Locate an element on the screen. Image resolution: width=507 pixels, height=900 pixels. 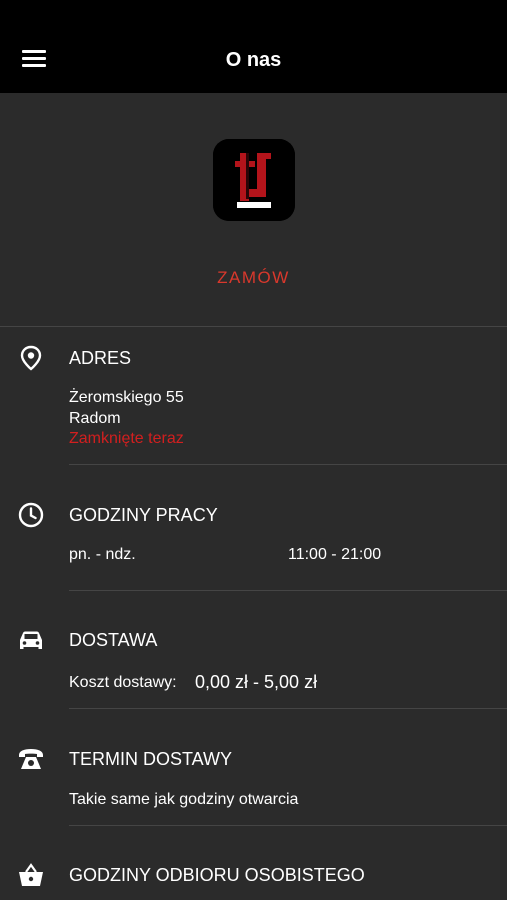
location-pin-icon is located at coordinates (31, 358).